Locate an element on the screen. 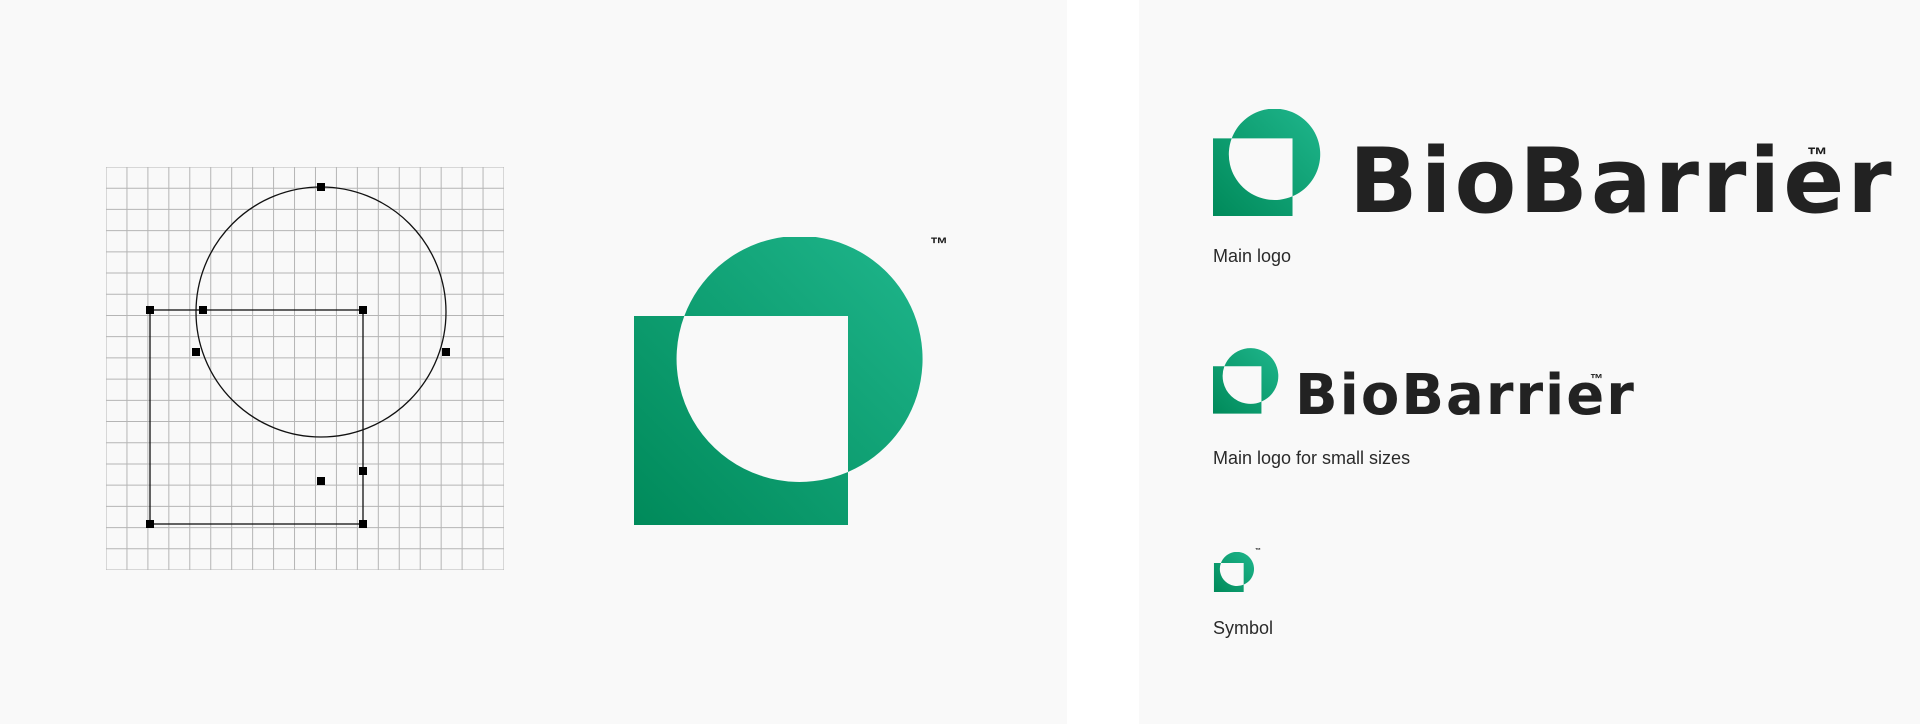 This screenshot has width=1920, height=724. wordmark: BioBarrier is located at coordinates (1465, 395).